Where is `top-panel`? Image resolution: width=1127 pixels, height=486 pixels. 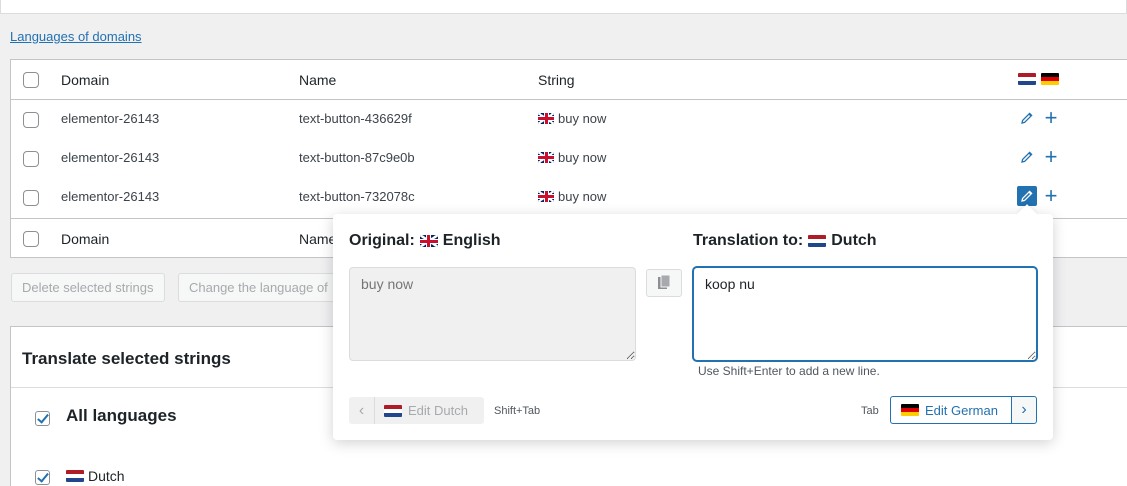
top-panel is located at coordinates (563, 7).